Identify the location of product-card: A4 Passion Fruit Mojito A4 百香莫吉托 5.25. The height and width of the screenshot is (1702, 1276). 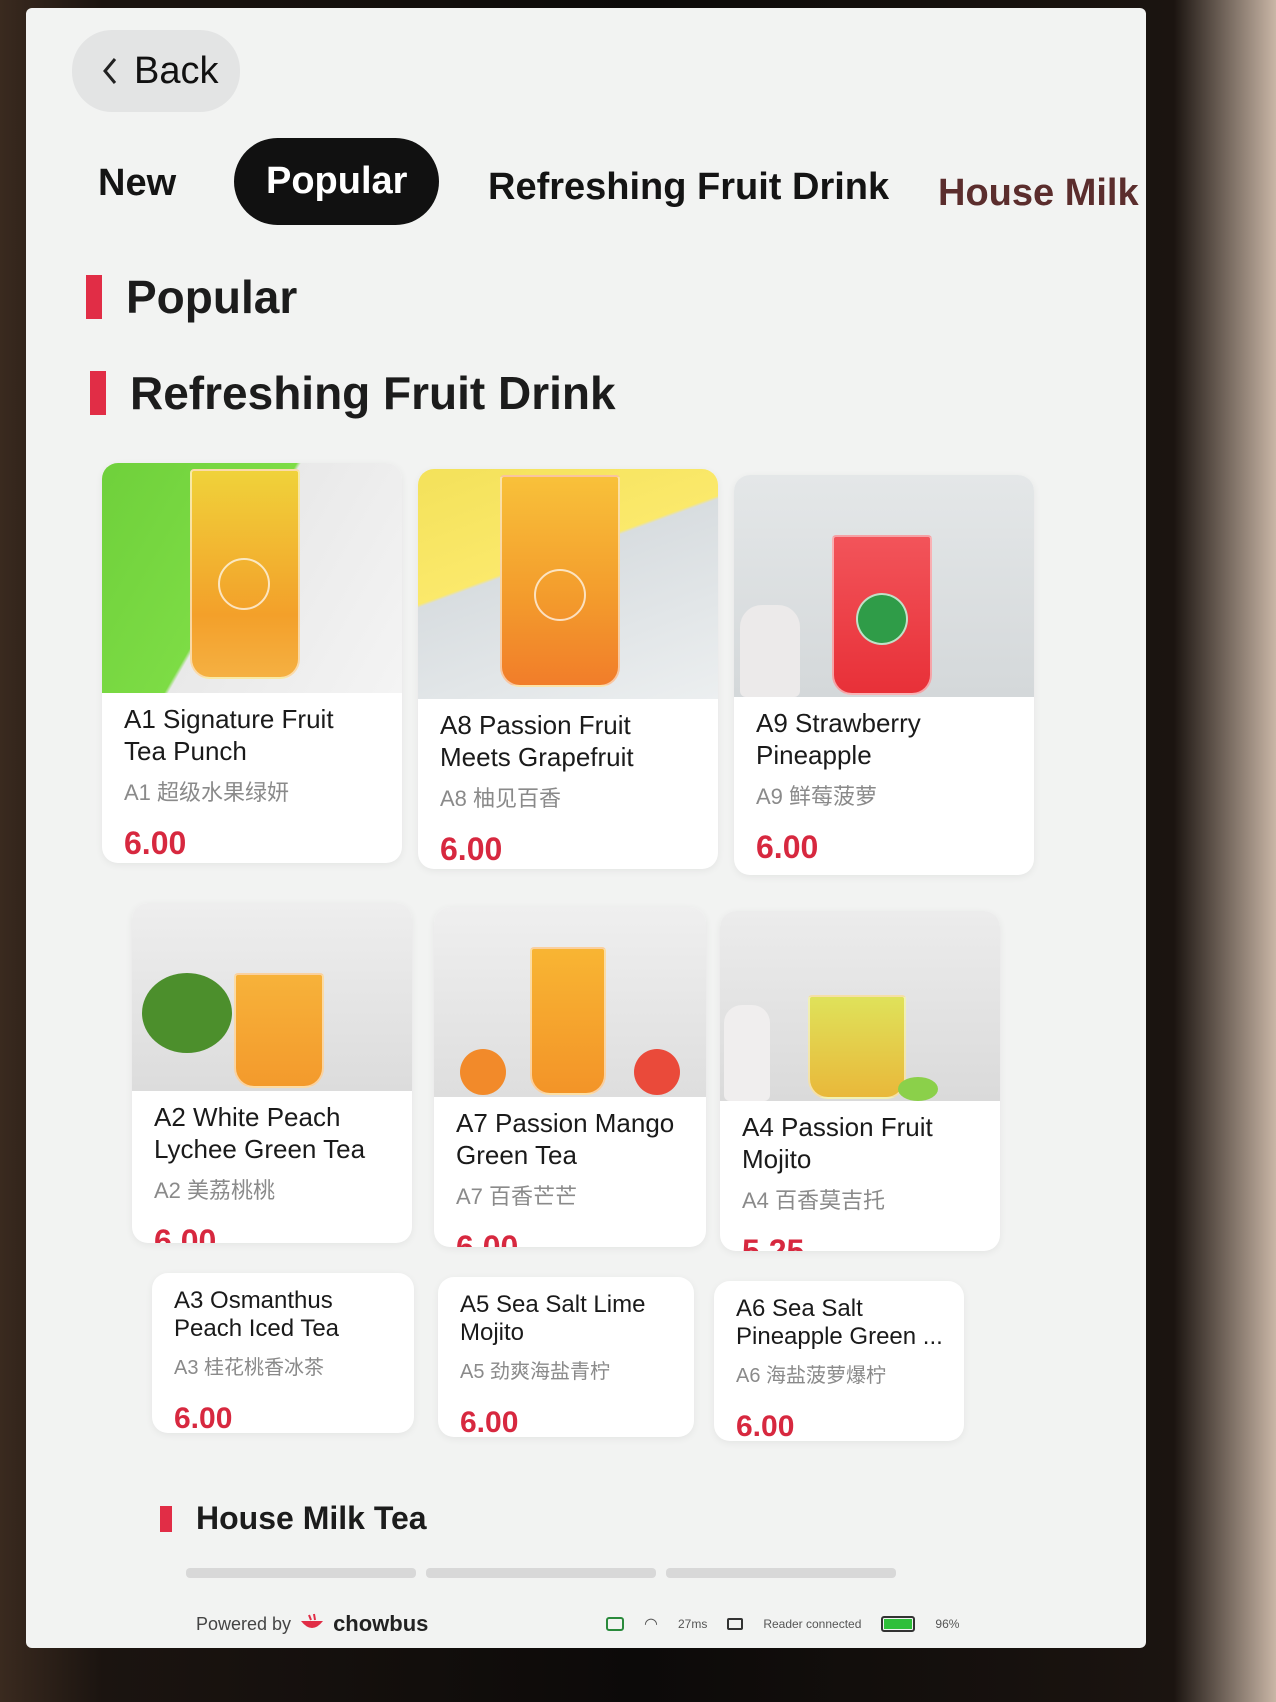
(860, 1081).